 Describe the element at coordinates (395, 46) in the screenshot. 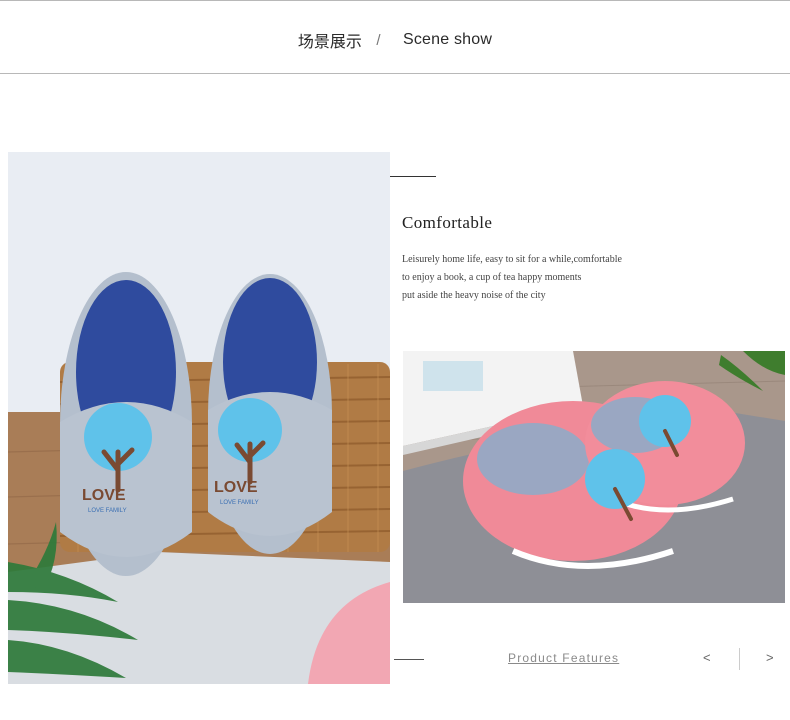

I see `section-header: 场景展示 / Scene show` at that location.